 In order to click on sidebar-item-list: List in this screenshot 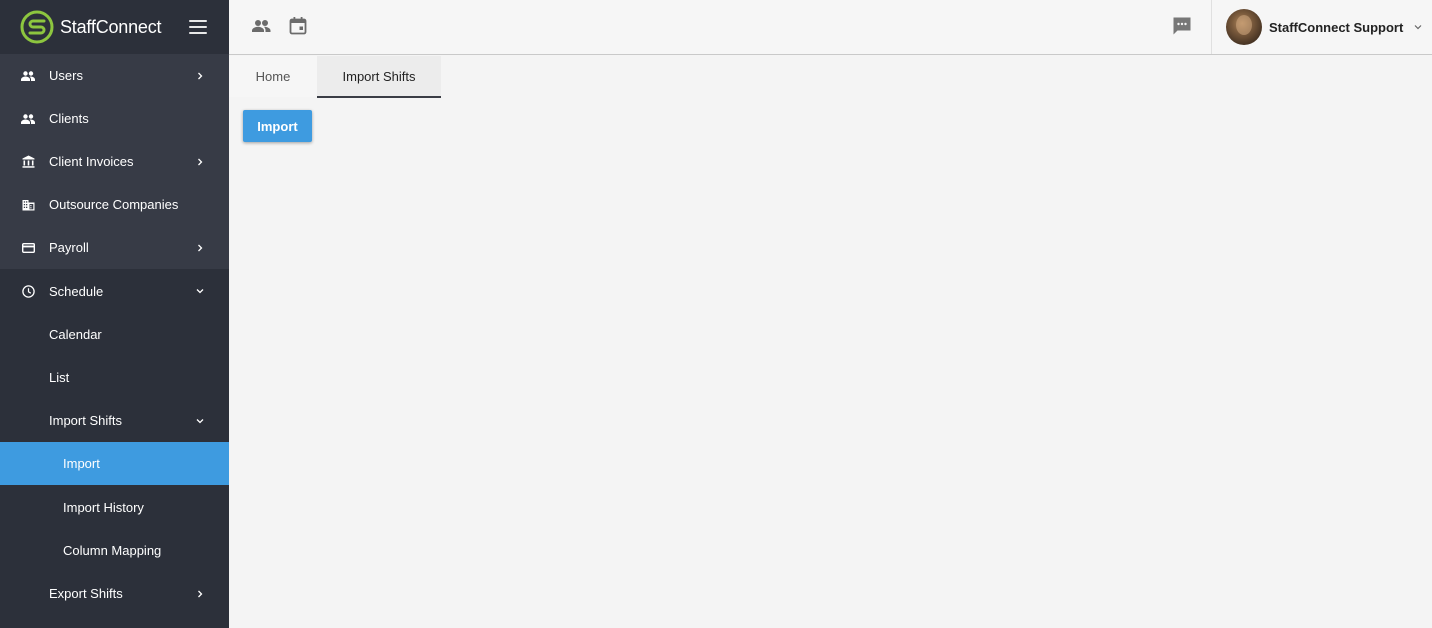, I will do `click(114, 377)`.